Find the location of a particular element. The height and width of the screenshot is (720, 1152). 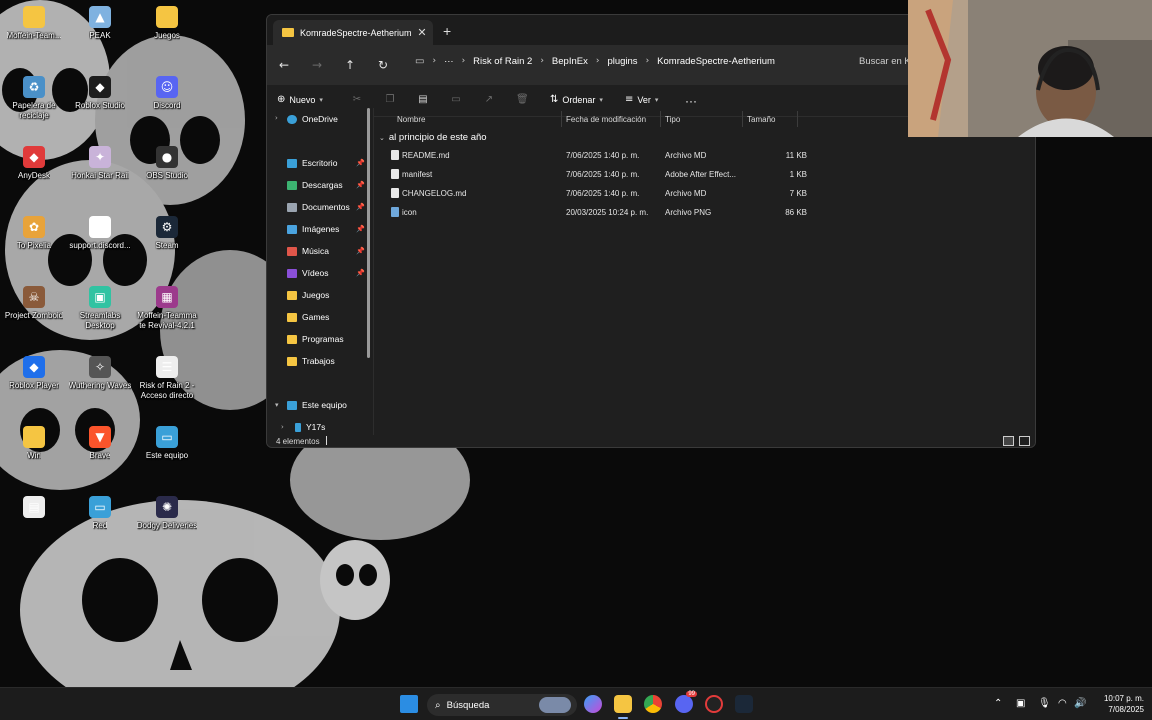

app-icon: ▭ is located at coordinates (167, 437).